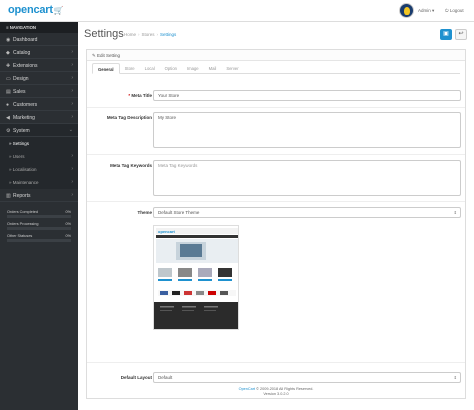 This screenshot has width=474, height=410. I want to click on logo-cart-icon: 🛒, so click(58, 10).